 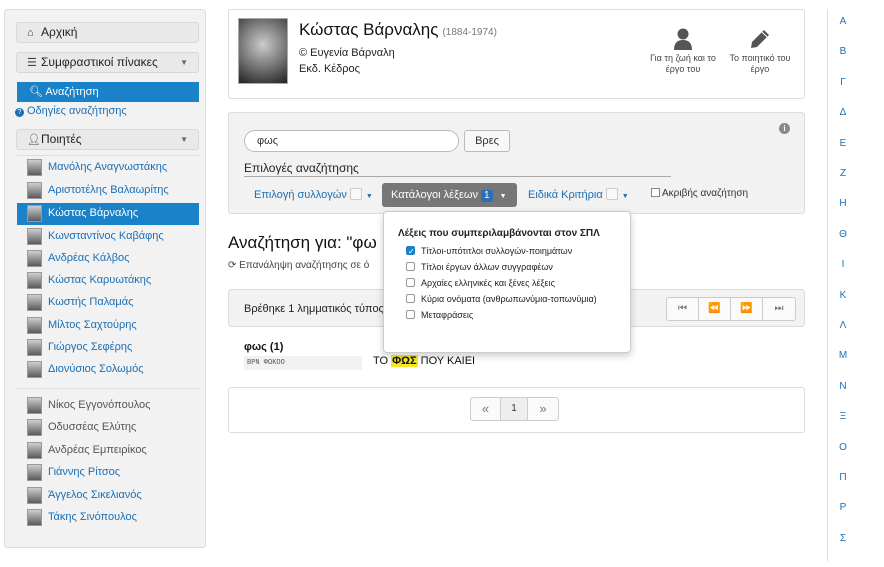 What do you see at coordinates (843, 203) in the screenshot?
I see `alphabet-letter: Η` at bounding box center [843, 203].